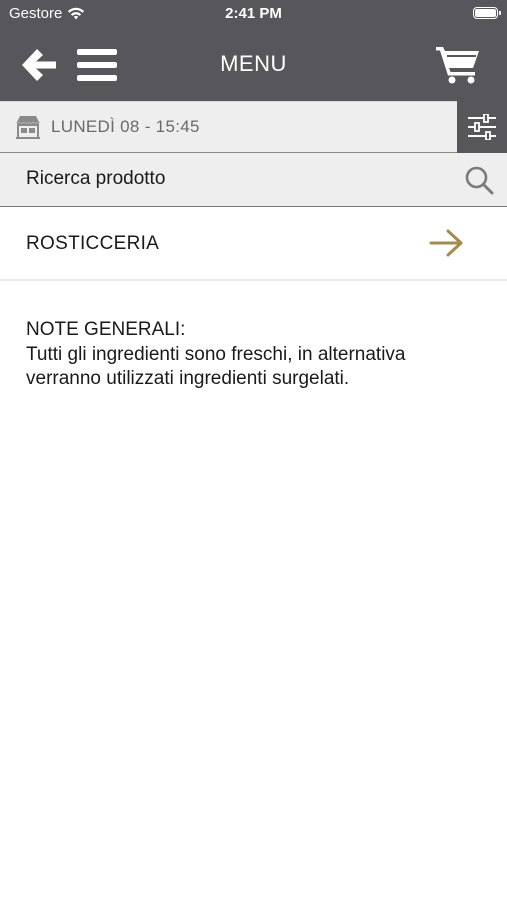  I want to click on sliders-icon, so click(482, 127).